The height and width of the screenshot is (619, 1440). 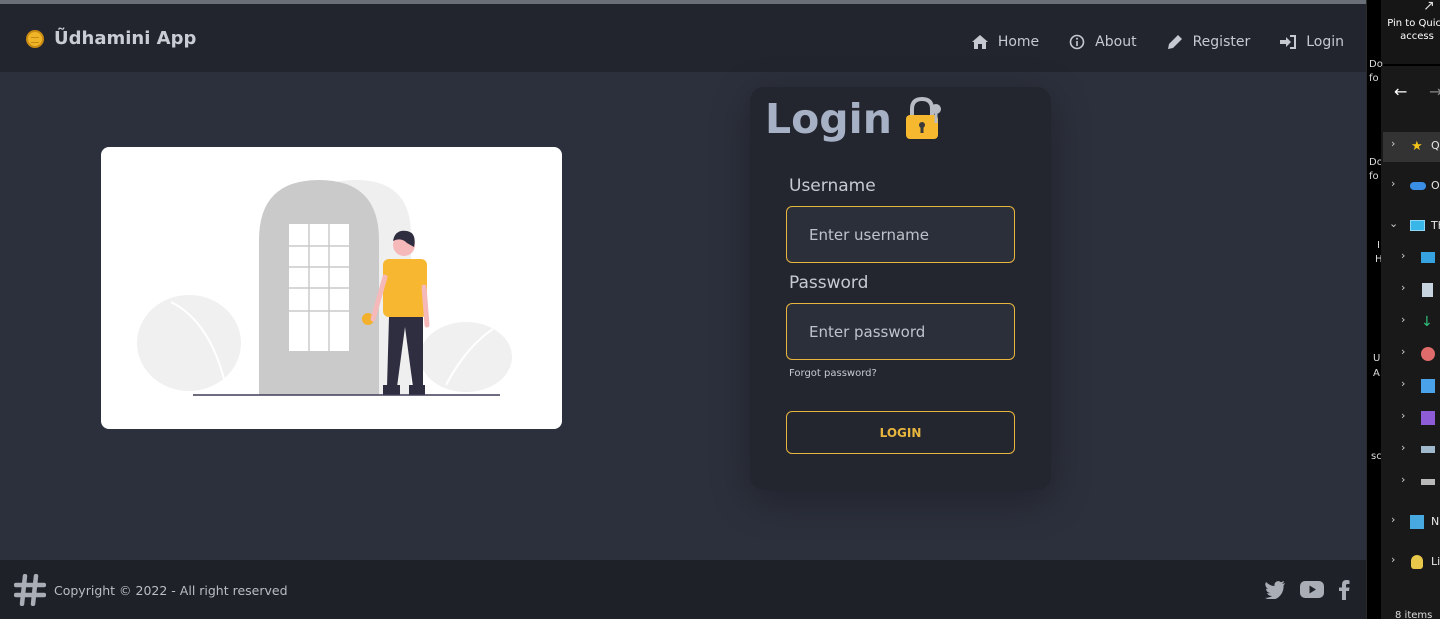 What do you see at coordinates (1400, 91) in the screenshot?
I see `back-arrow-icon: ←` at bounding box center [1400, 91].